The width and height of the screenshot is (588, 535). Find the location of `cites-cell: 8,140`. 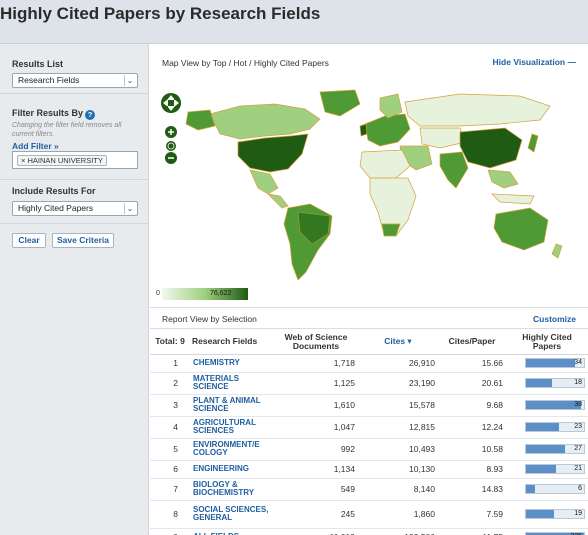

cites-cell: 8,140 is located at coordinates (398, 489).